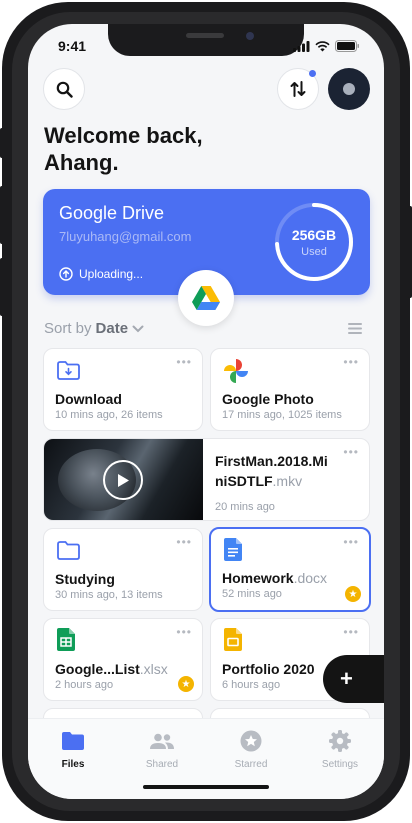 The image size is (412, 823). Describe the element at coordinates (84, 685) in the screenshot. I see `file-meta: 2 hours ago` at that location.